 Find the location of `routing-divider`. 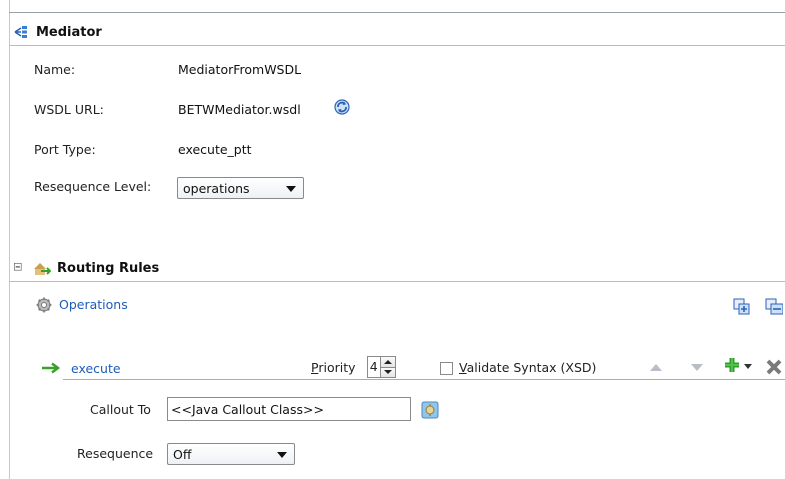

routing-divider is located at coordinates (397, 281).